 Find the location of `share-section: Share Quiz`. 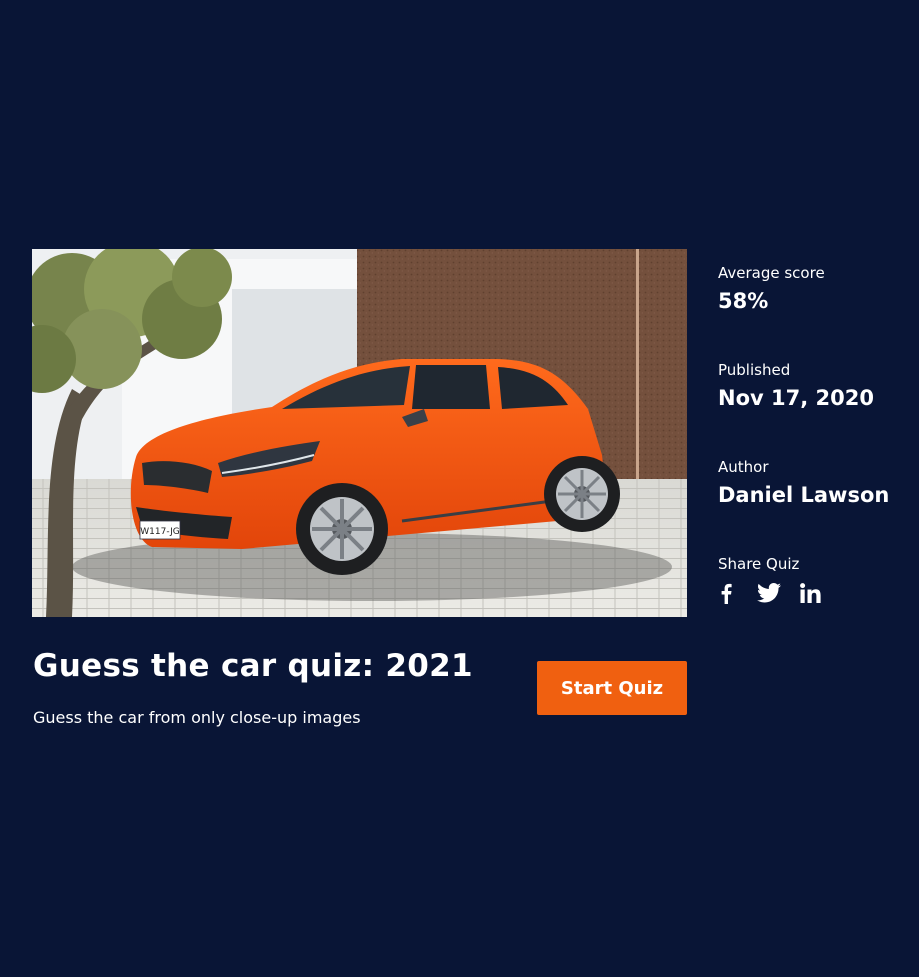

share-section: Share Quiz is located at coordinates (815, 579).